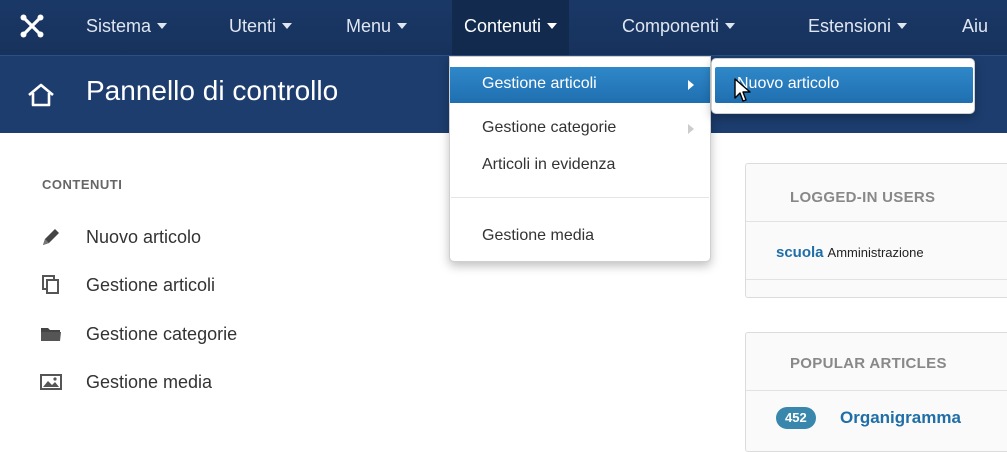  I want to click on sidebar-item-label: Gestione media, so click(149, 382).